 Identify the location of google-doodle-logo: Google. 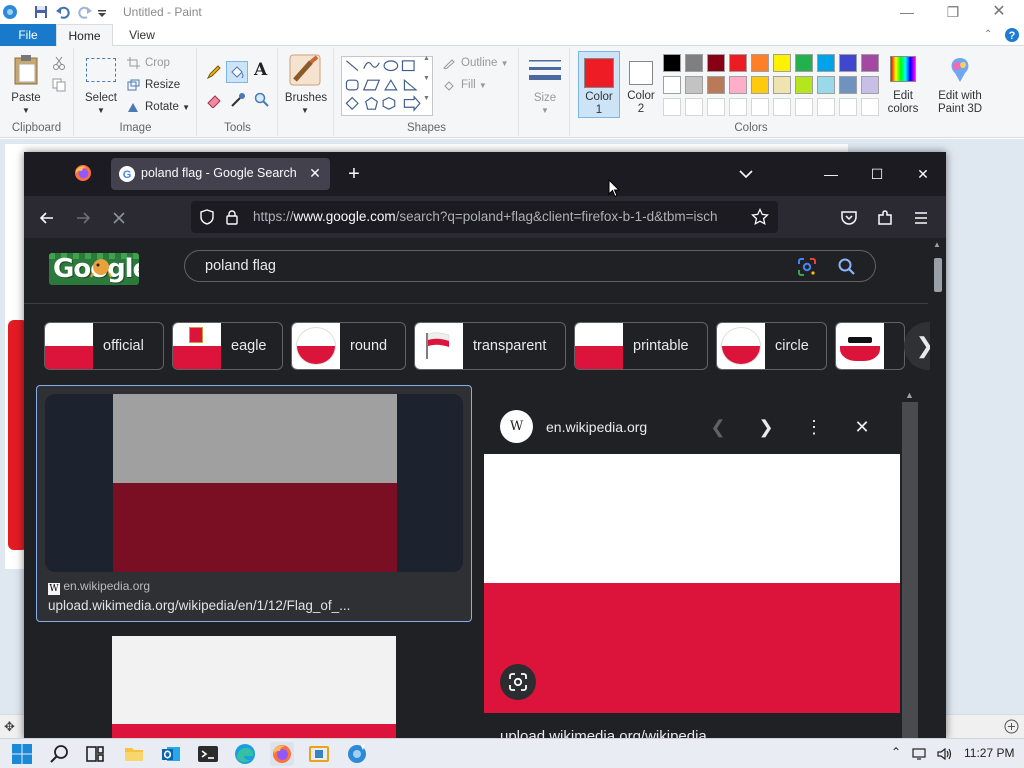
(94, 269).